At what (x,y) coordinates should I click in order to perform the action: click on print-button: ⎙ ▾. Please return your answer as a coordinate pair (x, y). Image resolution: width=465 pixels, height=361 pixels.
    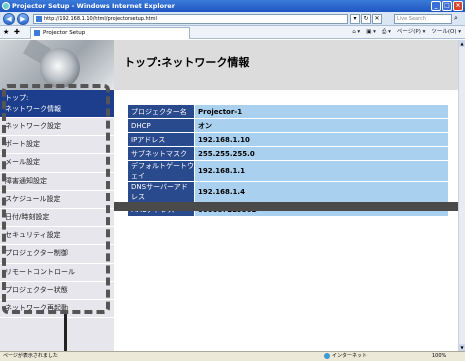
    Looking at the image, I should click on (386, 32).